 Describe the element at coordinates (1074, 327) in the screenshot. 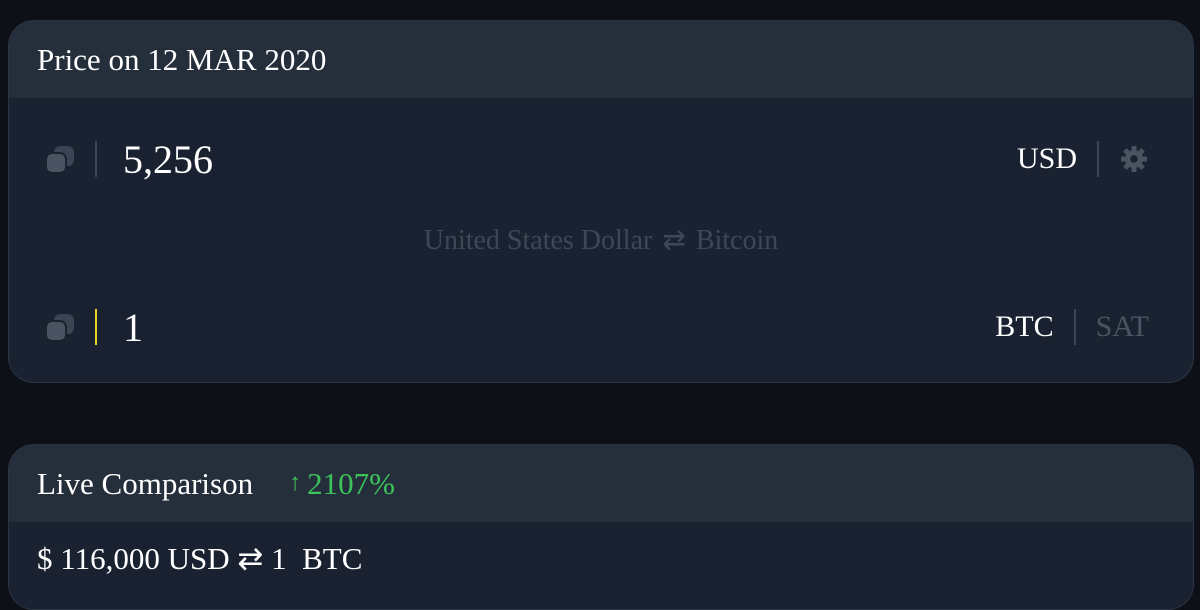

I see `btc-unit-divider` at that location.